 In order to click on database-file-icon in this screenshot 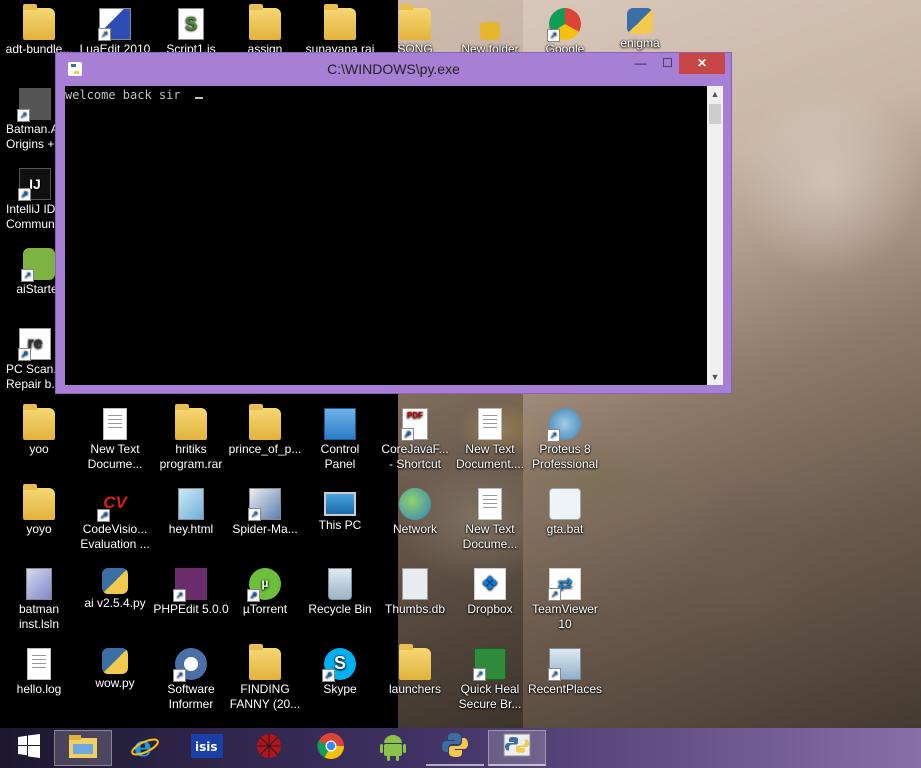, I will do `click(415, 584)`.